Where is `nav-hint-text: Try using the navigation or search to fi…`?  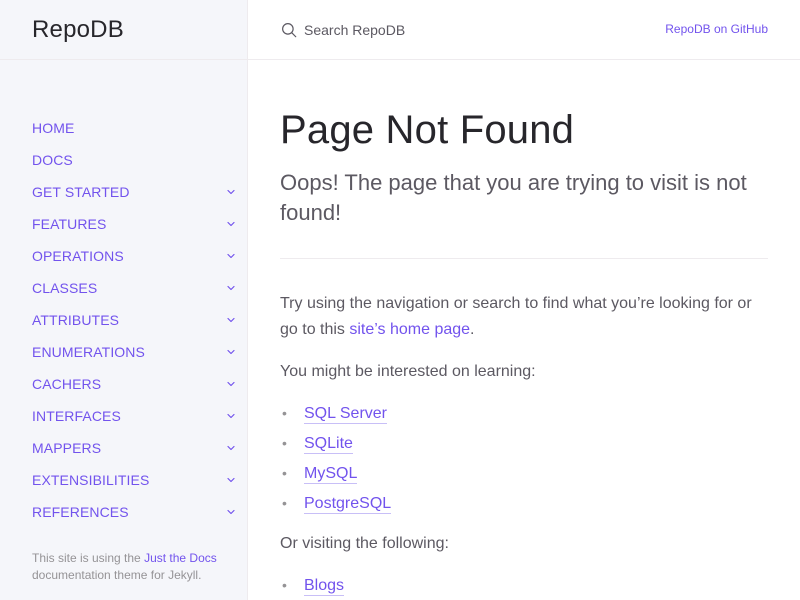 nav-hint-text: Try using the navigation or search to fi… is located at coordinates (524, 317).